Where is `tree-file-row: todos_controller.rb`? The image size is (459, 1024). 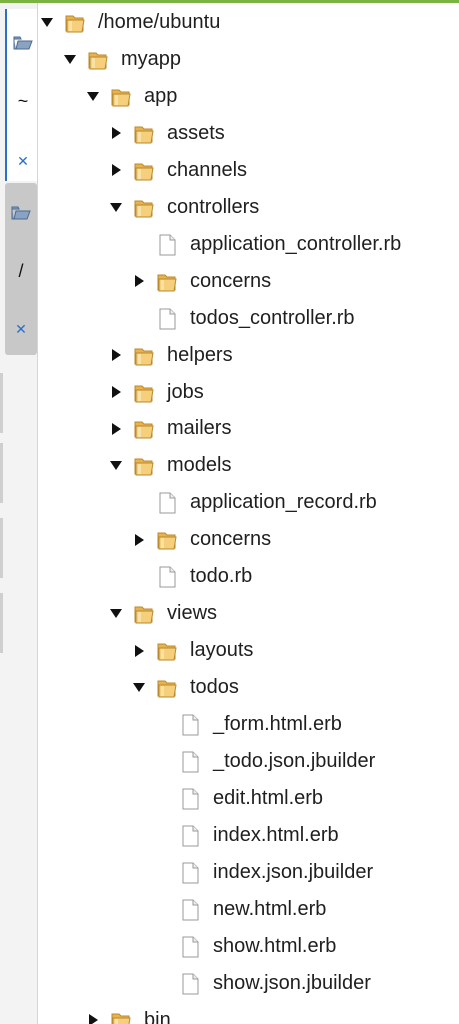 tree-file-row: todos_controller.rb is located at coordinates (248, 318).